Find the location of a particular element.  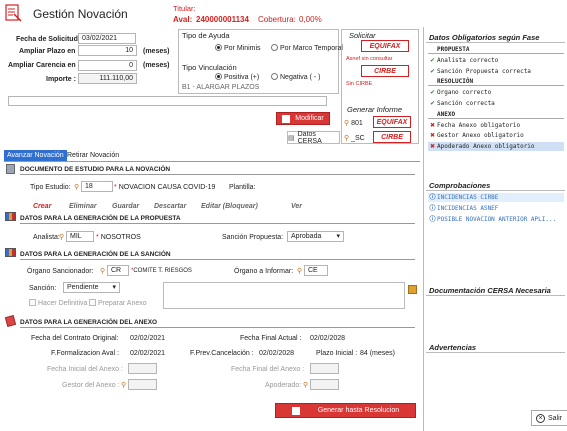

organo-informar-field: CE is located at coordinates (316, 270).